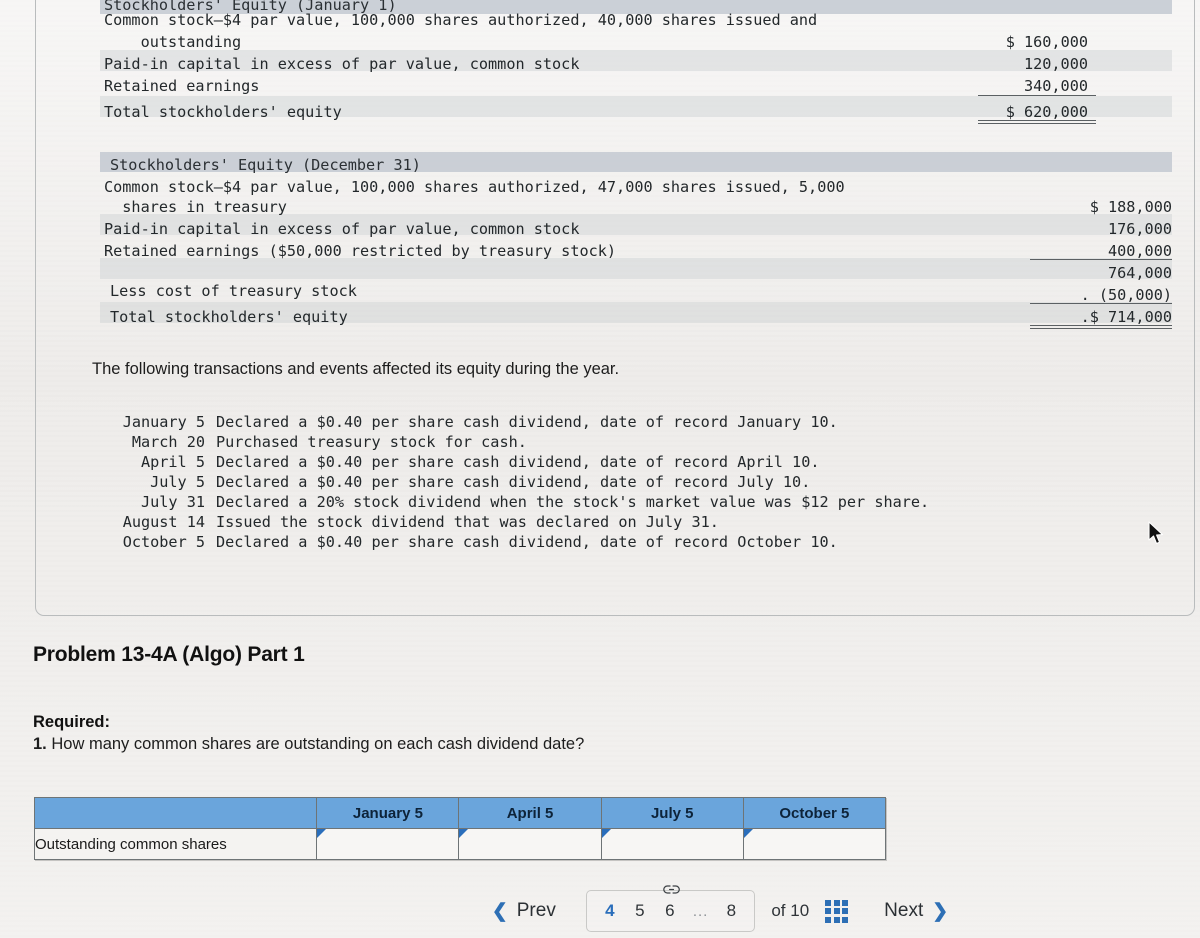 The image size is (1200, 938). What do you see at coordinates (177, 482) in the screenshot?
I see `transaction-date-3: July 5` at bounding box center [177, 482].